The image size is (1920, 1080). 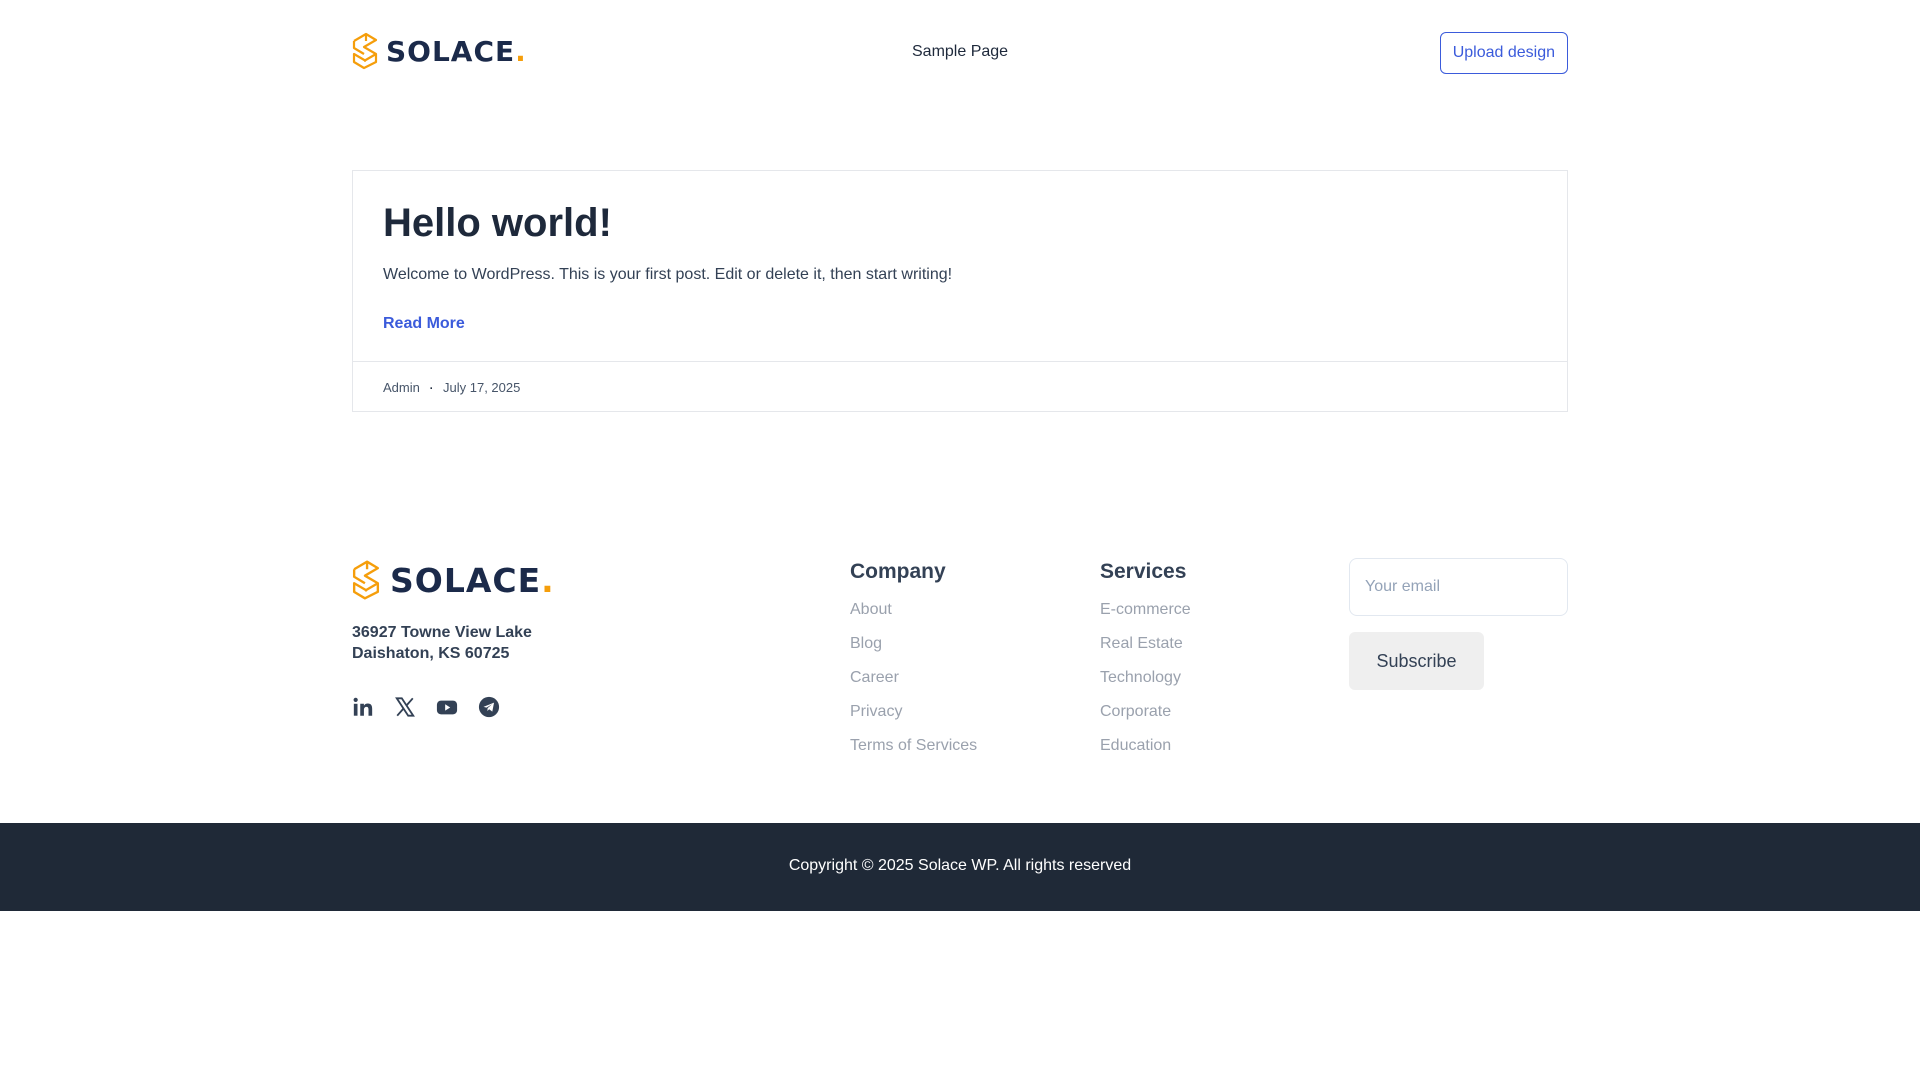 I want to click on read-more-link: Read More, so click(x=424, y=324).